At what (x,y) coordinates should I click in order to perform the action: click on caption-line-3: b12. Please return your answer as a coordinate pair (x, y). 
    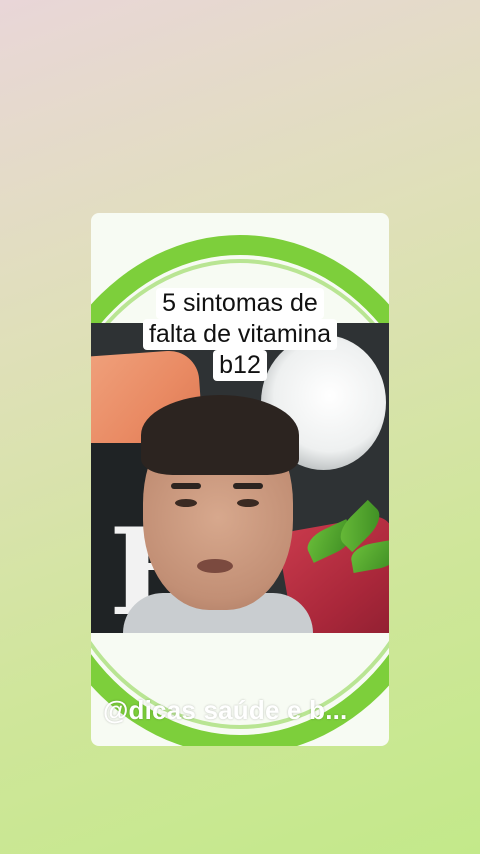
    Looking at the image, I should click on (240, 365).